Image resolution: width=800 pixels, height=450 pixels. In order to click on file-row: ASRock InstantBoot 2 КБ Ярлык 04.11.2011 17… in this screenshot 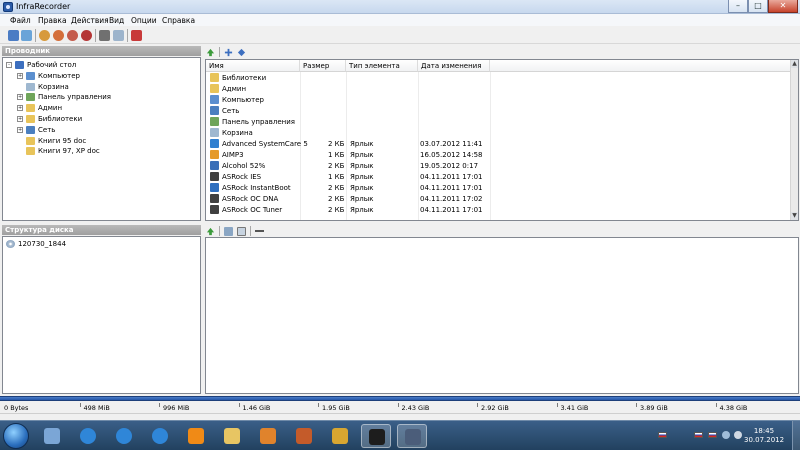, I will do `click(502, 188)`.